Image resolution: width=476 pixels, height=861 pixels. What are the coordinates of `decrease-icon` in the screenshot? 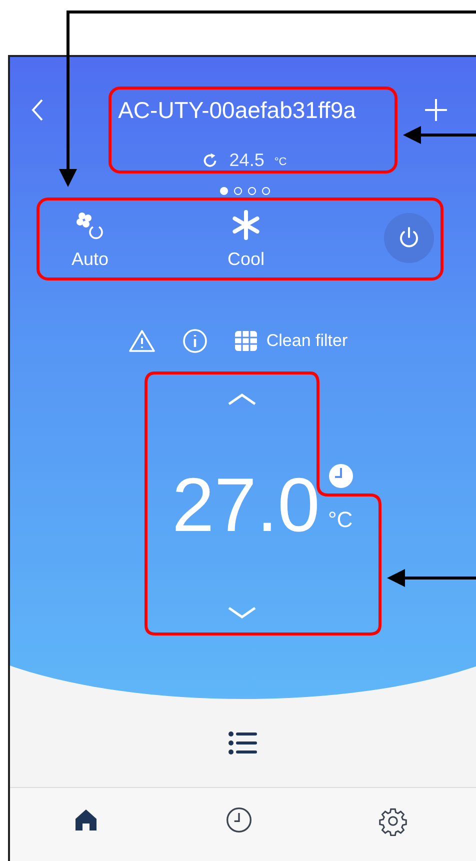 It's located at (242, 613).